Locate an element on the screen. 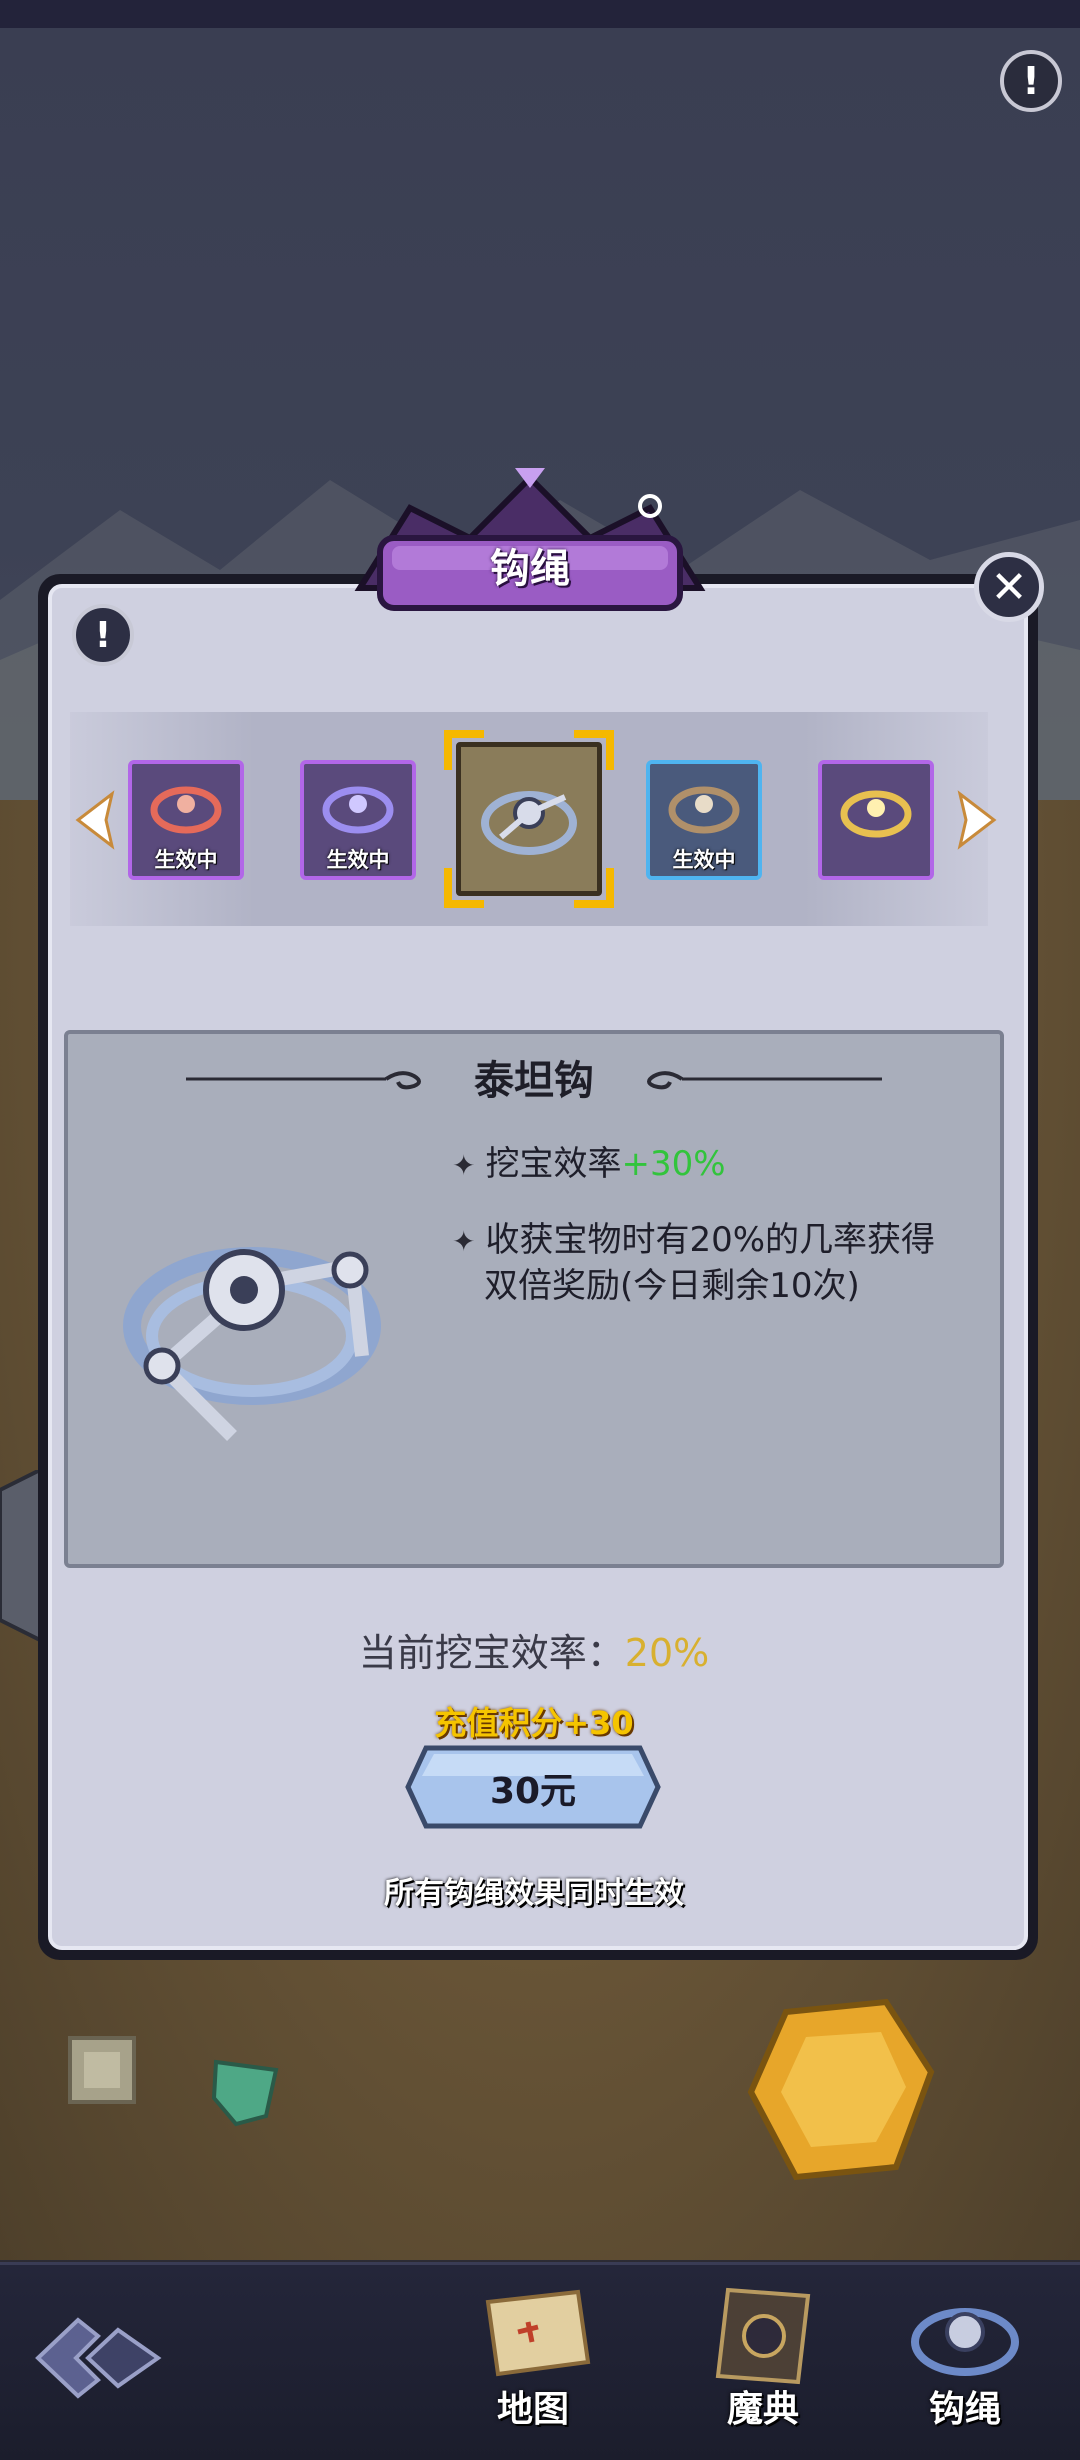  nav-hook-label: 钩绳 is located at coordinates (964, 2409).